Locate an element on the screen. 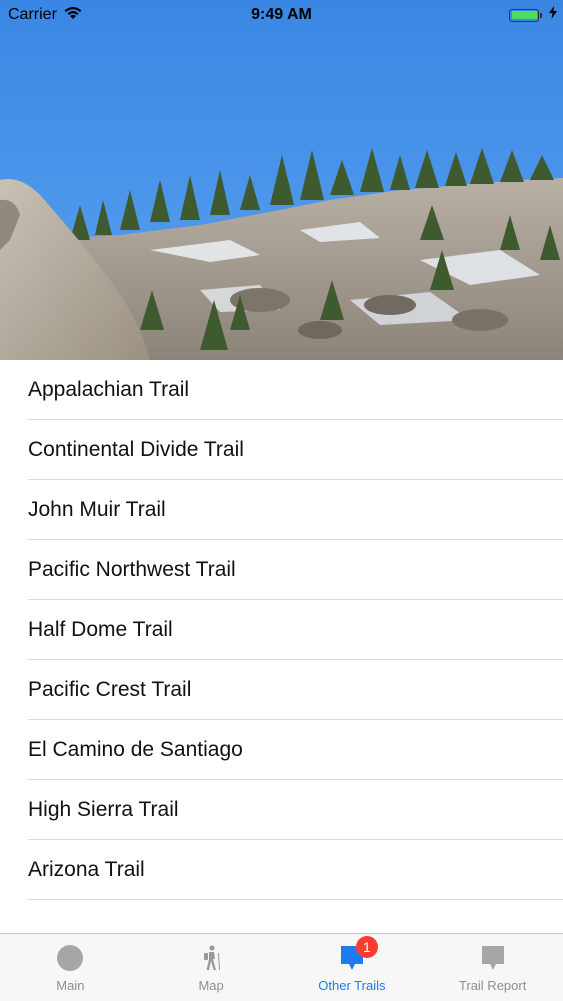 The width and height of the screenshot is (563, 1001). tab-map: Map is located at coordinates (211, 967).